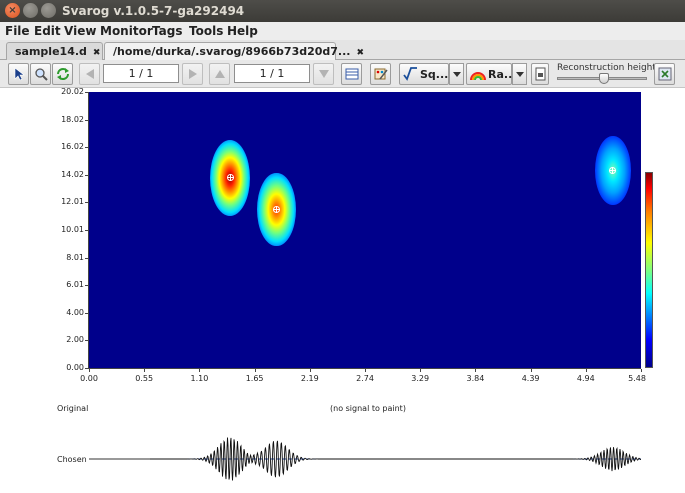 The width and height of the screenshot is (685, 493). I want to click on menu-help: Help, so click(242, 31).